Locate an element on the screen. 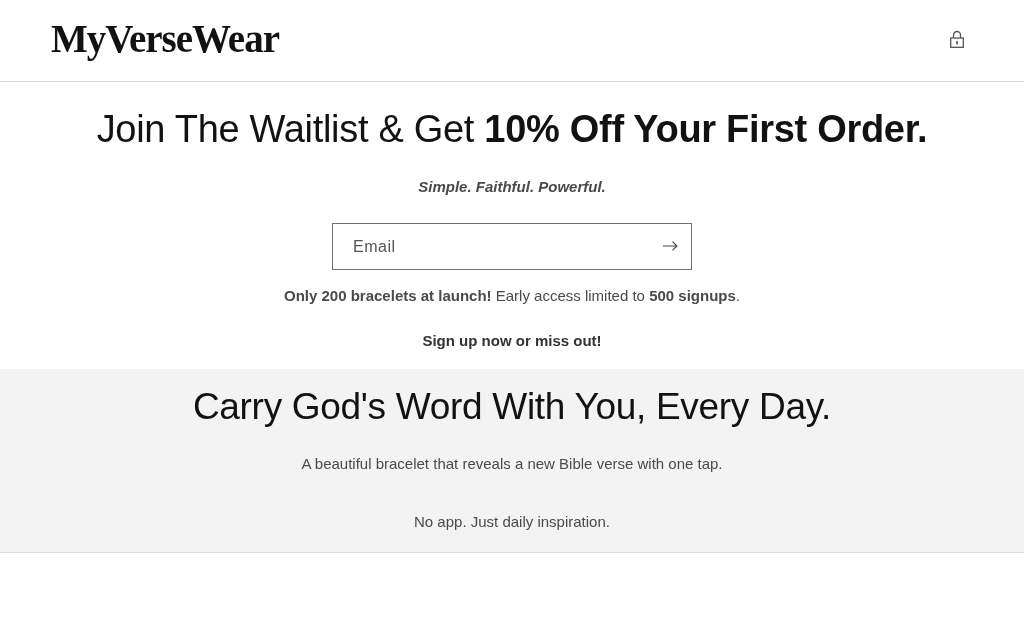  call-to-action: Sign up now or miss out! is located at coordinates (512, 341).